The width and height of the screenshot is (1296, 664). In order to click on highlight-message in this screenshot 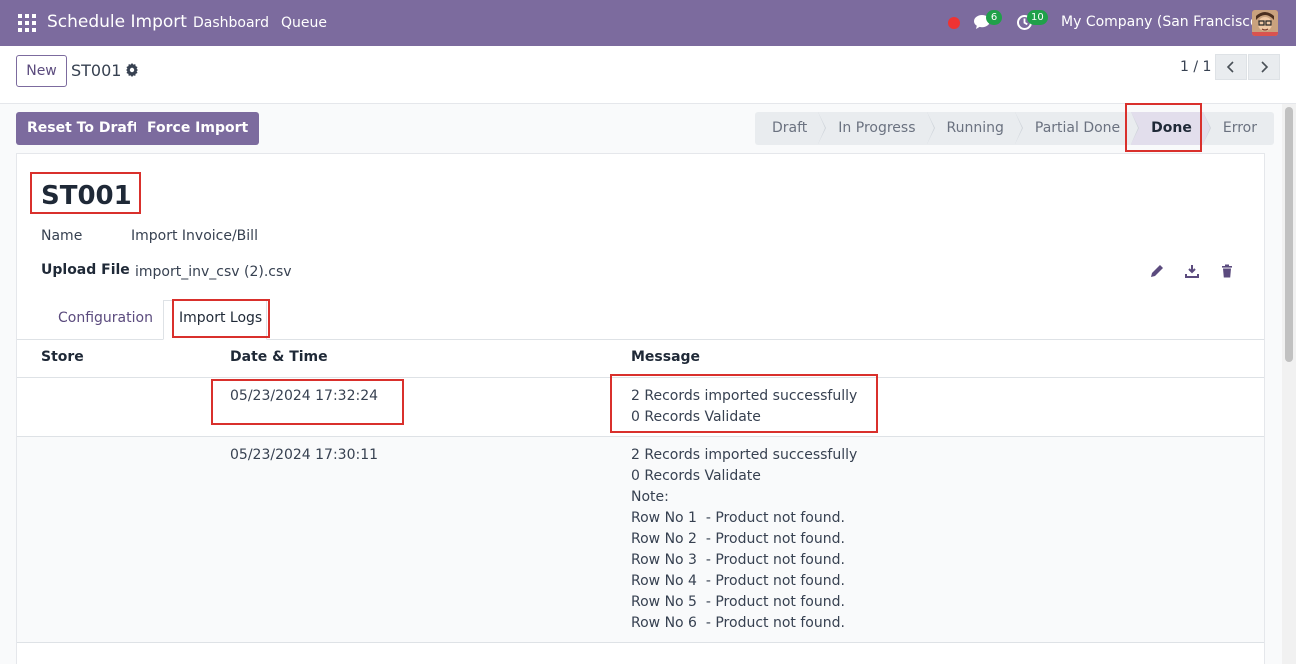, I will do `click(744, 403)`.